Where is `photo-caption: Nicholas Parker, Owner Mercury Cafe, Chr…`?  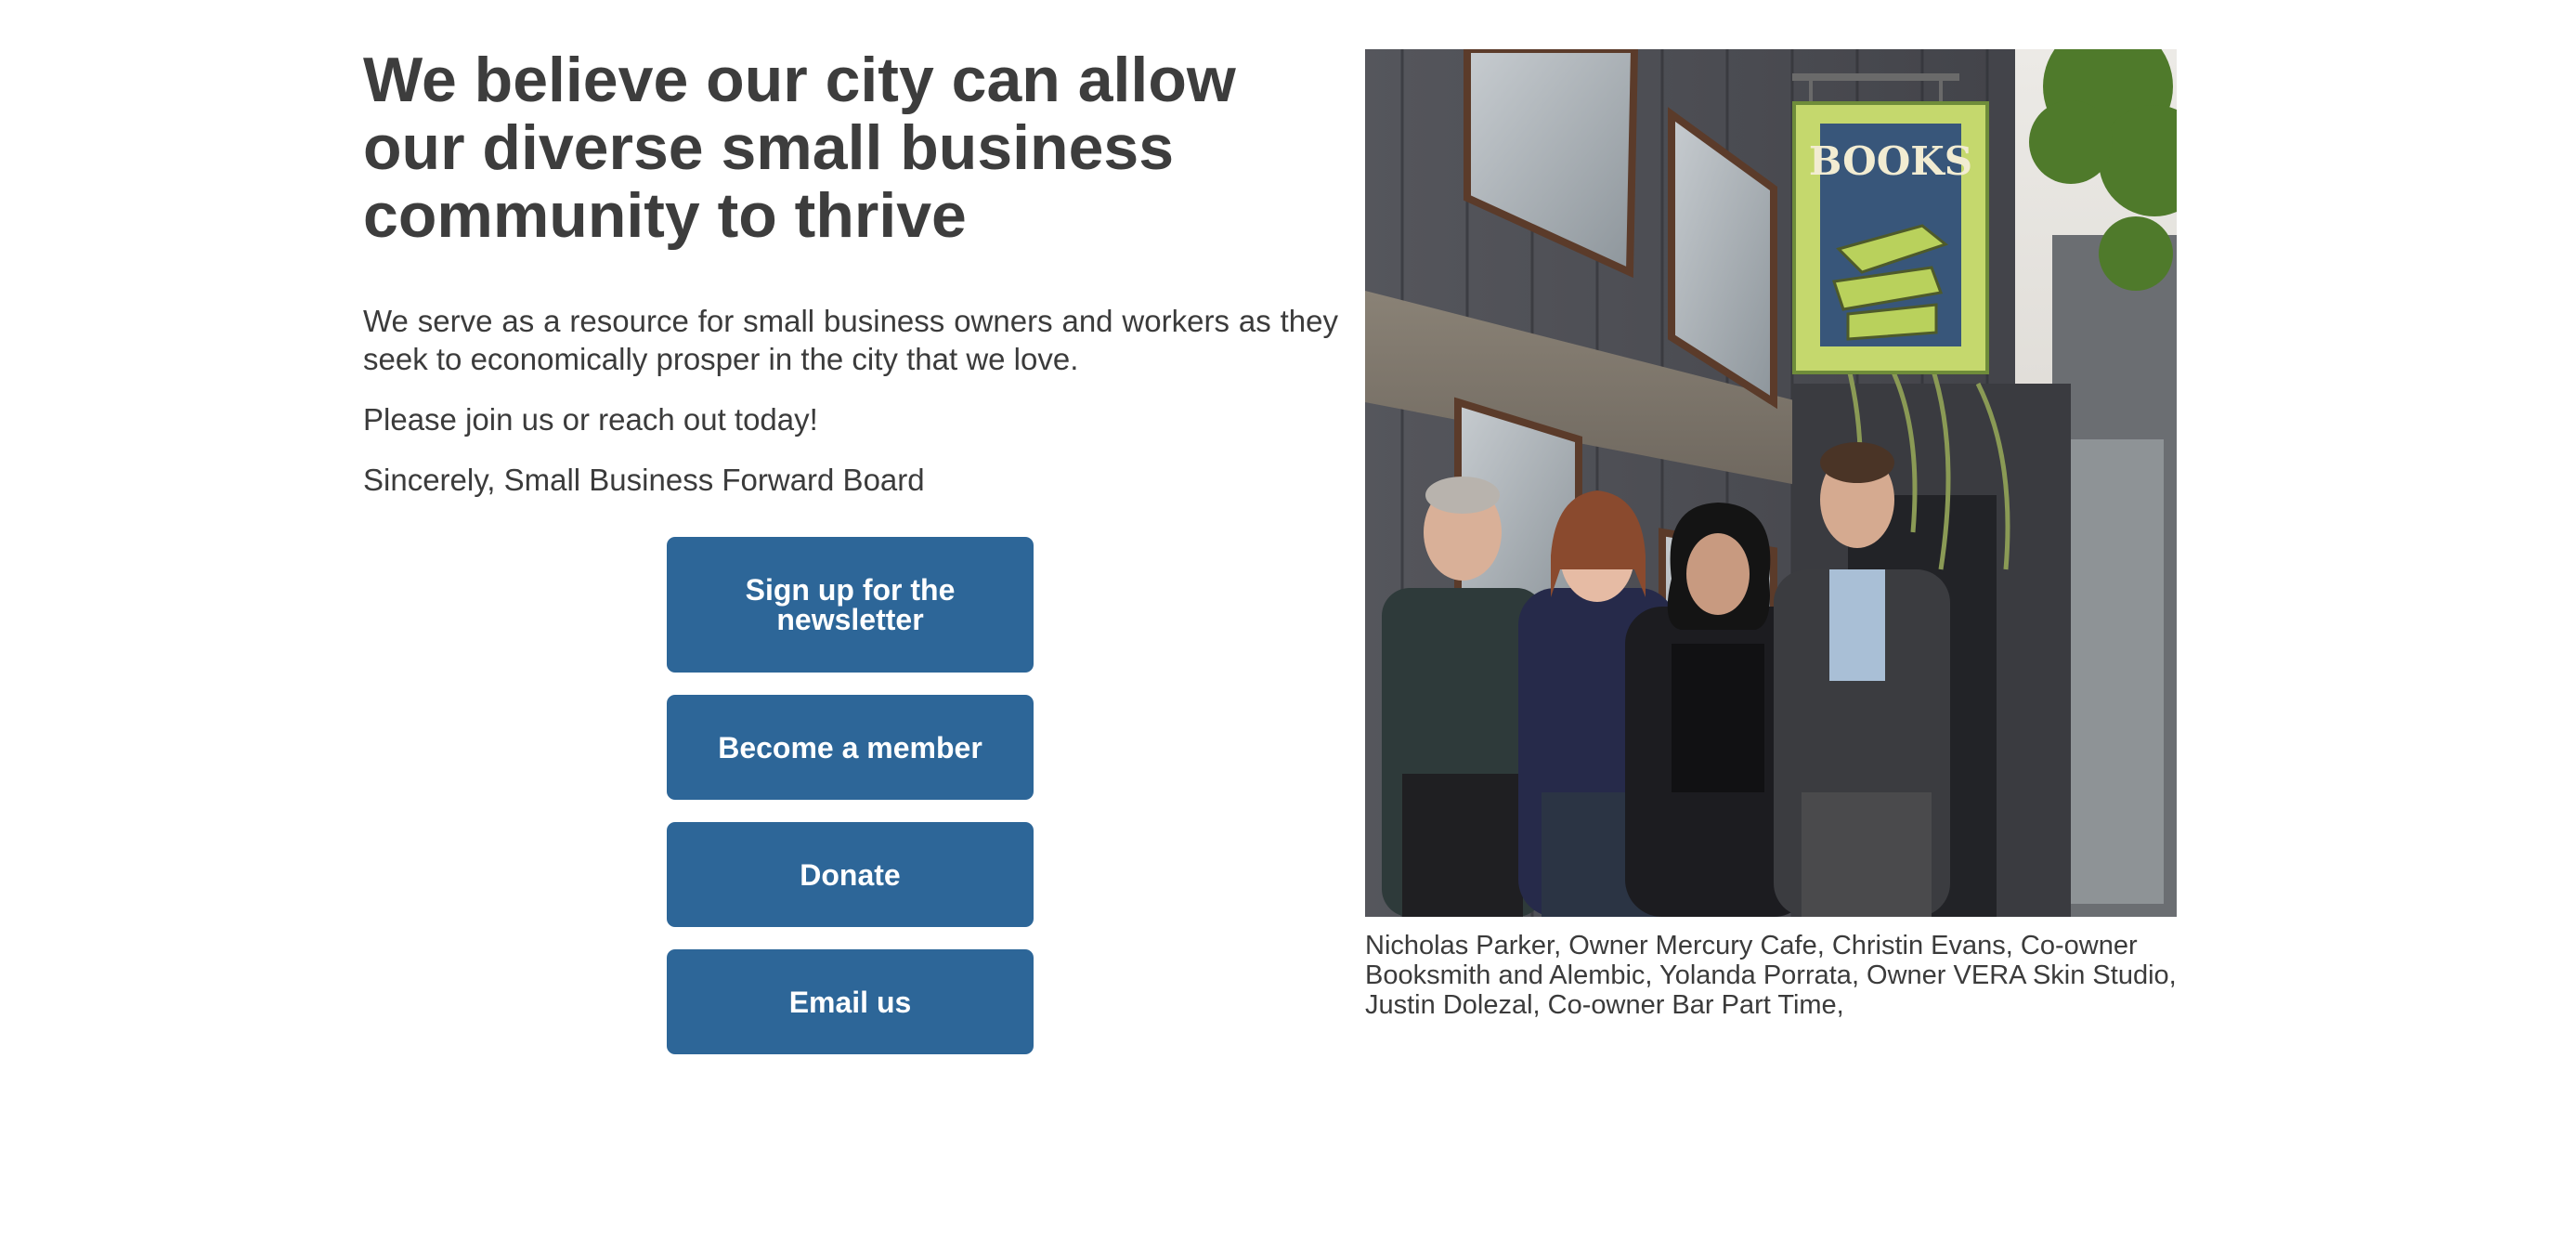
photo-caption: Nicholas Parker, Owner Mercury Cafe, Chr… is located at coordinates (1771, 976).